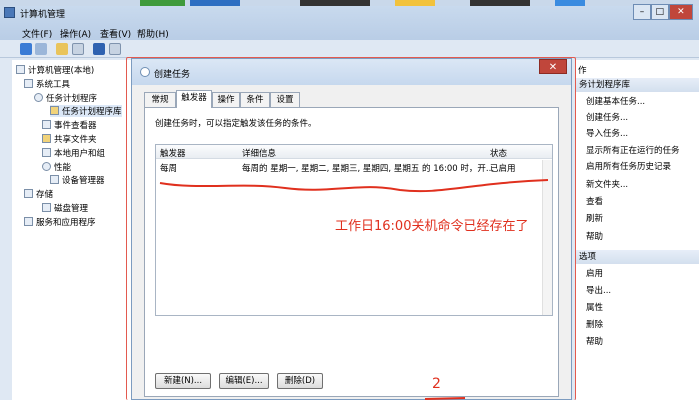 The image size is (699, 400). Describe the element at coordinates (436, 384) in the screenshot. I see `annotation-step-number: 2` at that location.